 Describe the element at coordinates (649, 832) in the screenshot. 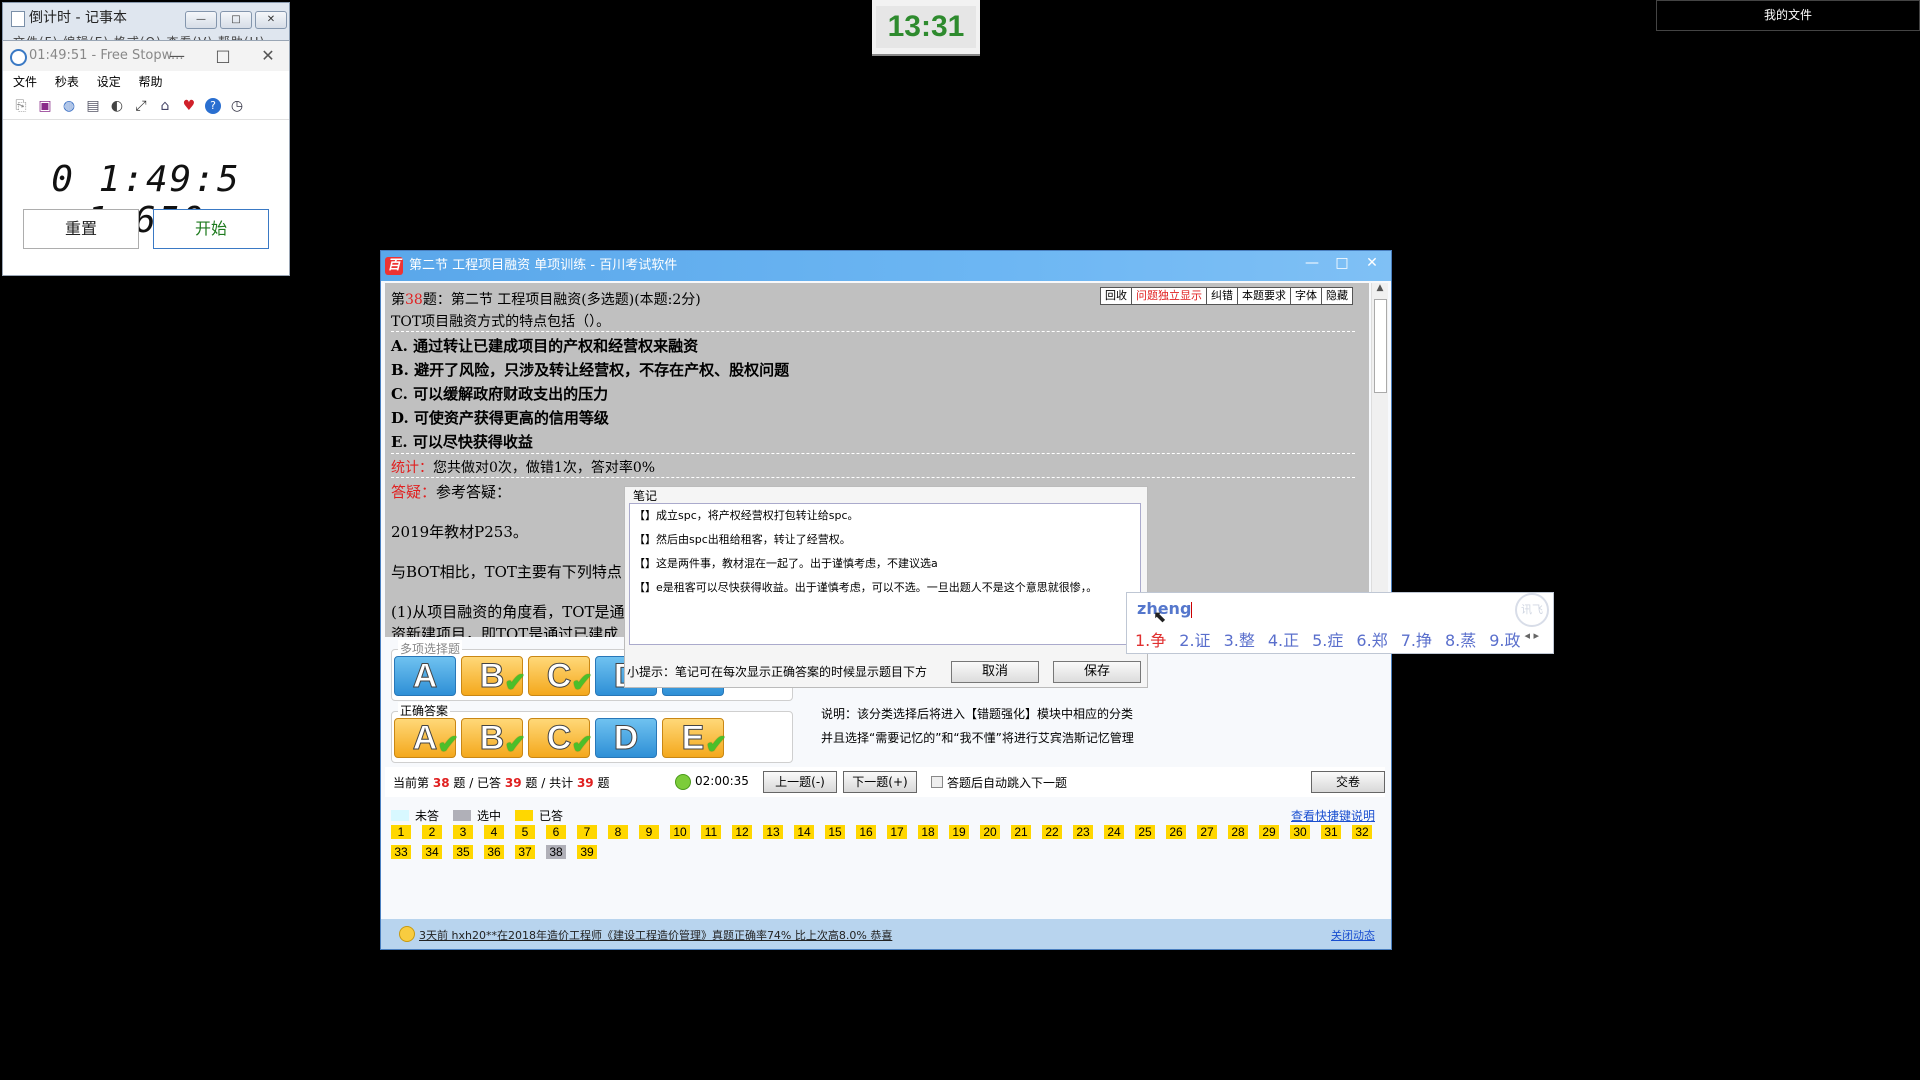

I see `question-cell-9: 9` at that location.